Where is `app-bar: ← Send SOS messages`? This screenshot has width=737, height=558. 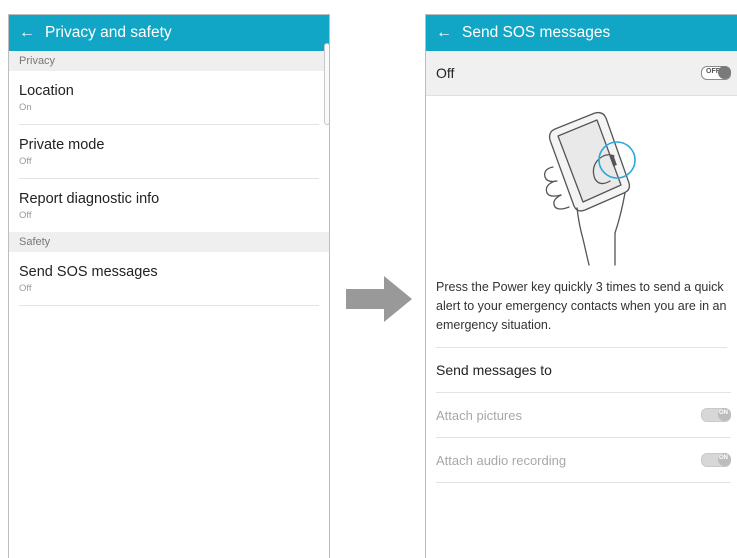
app-bar: ← Send SOS messages is located at coordinates (581, 33).